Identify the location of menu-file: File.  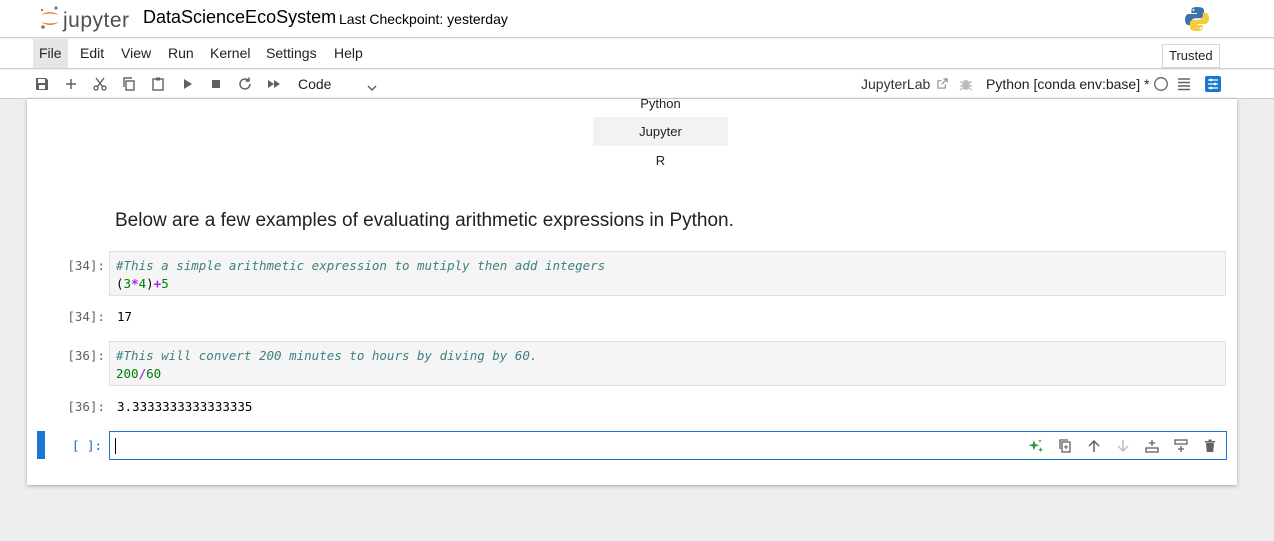
(50, 53).